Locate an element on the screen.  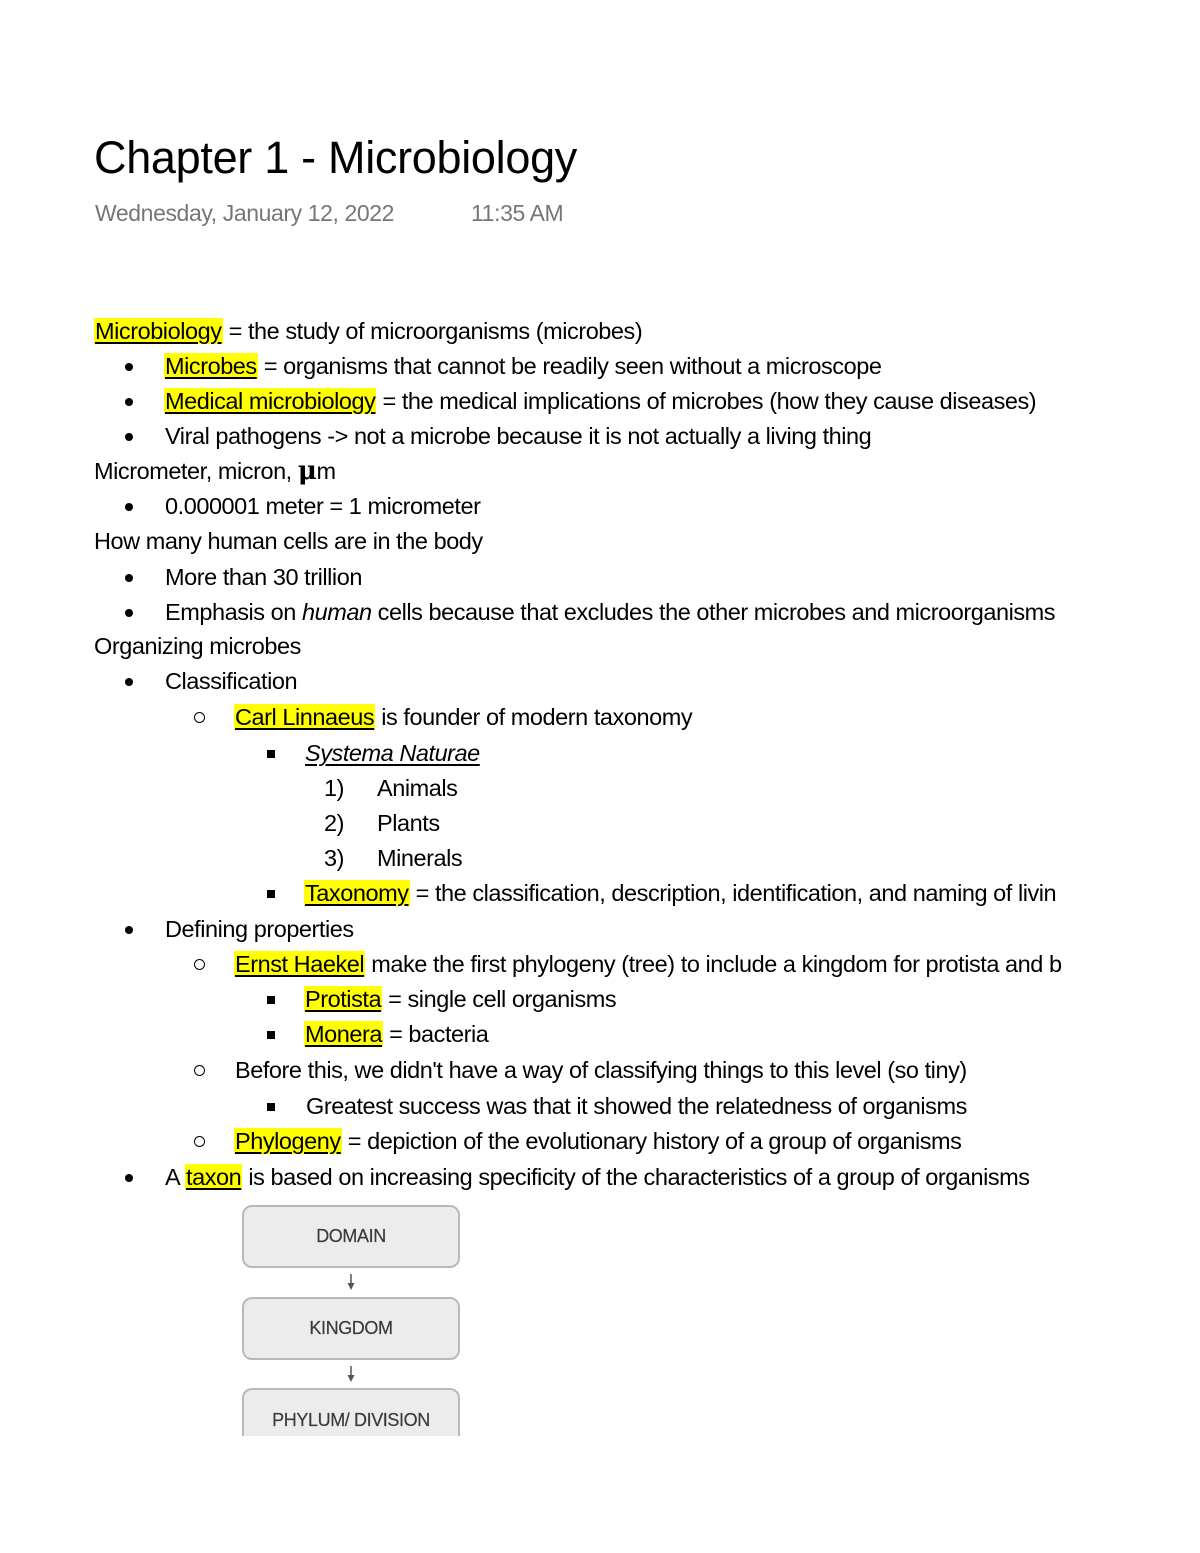
box-label: KINGDOM is located at coordinates (351, 1328).